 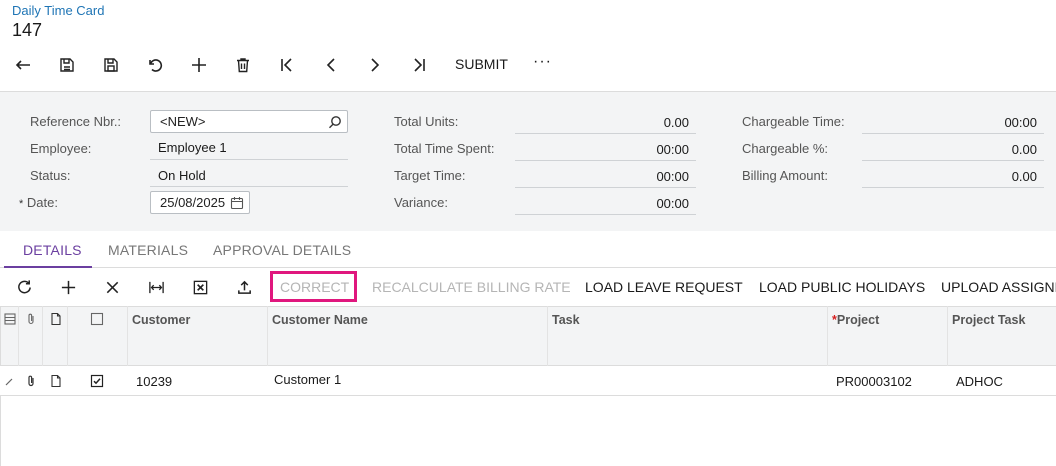 What do you see at coordinates (605, 160) in the screenshot?
I see `total-time-spent-underline` at bounding box center [605, 160].